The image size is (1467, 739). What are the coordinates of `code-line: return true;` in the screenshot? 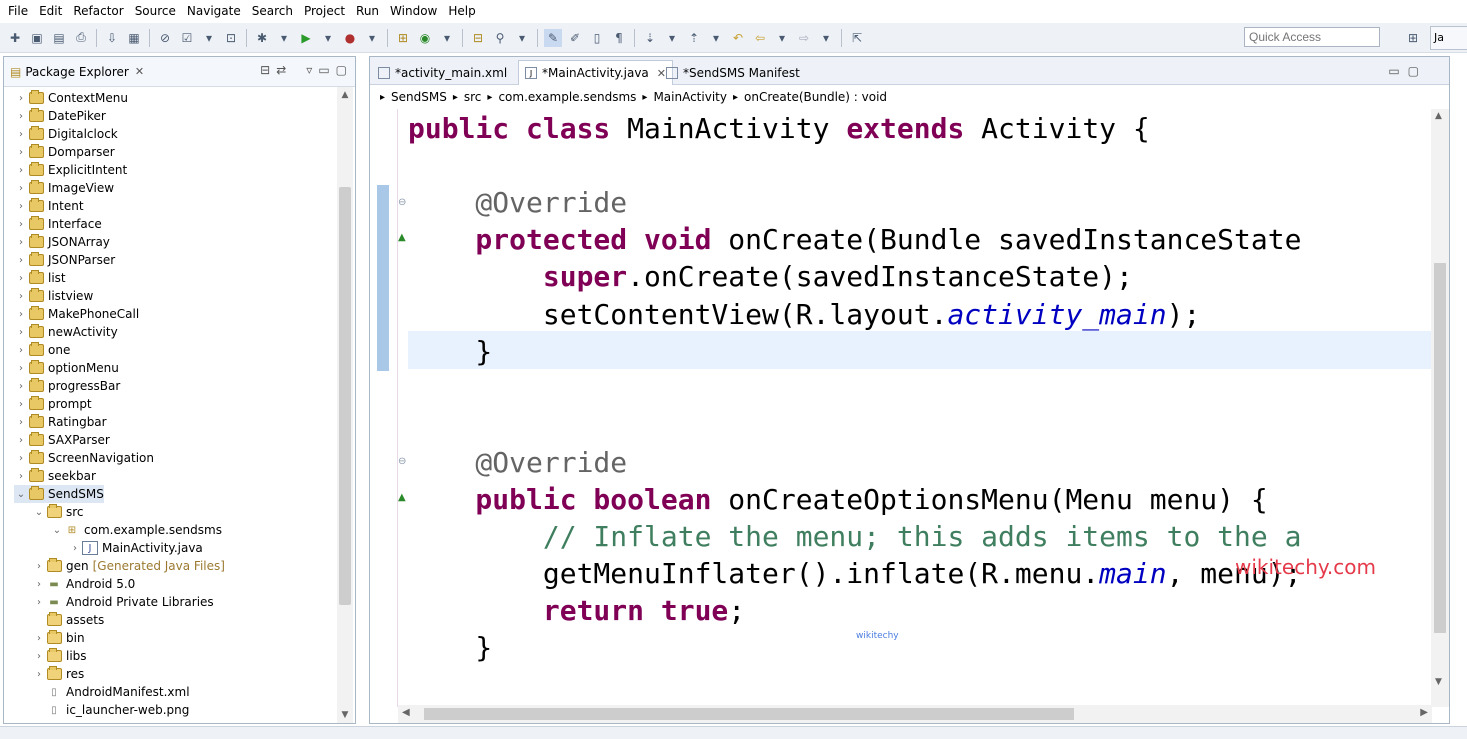 It's located at (576, 610).